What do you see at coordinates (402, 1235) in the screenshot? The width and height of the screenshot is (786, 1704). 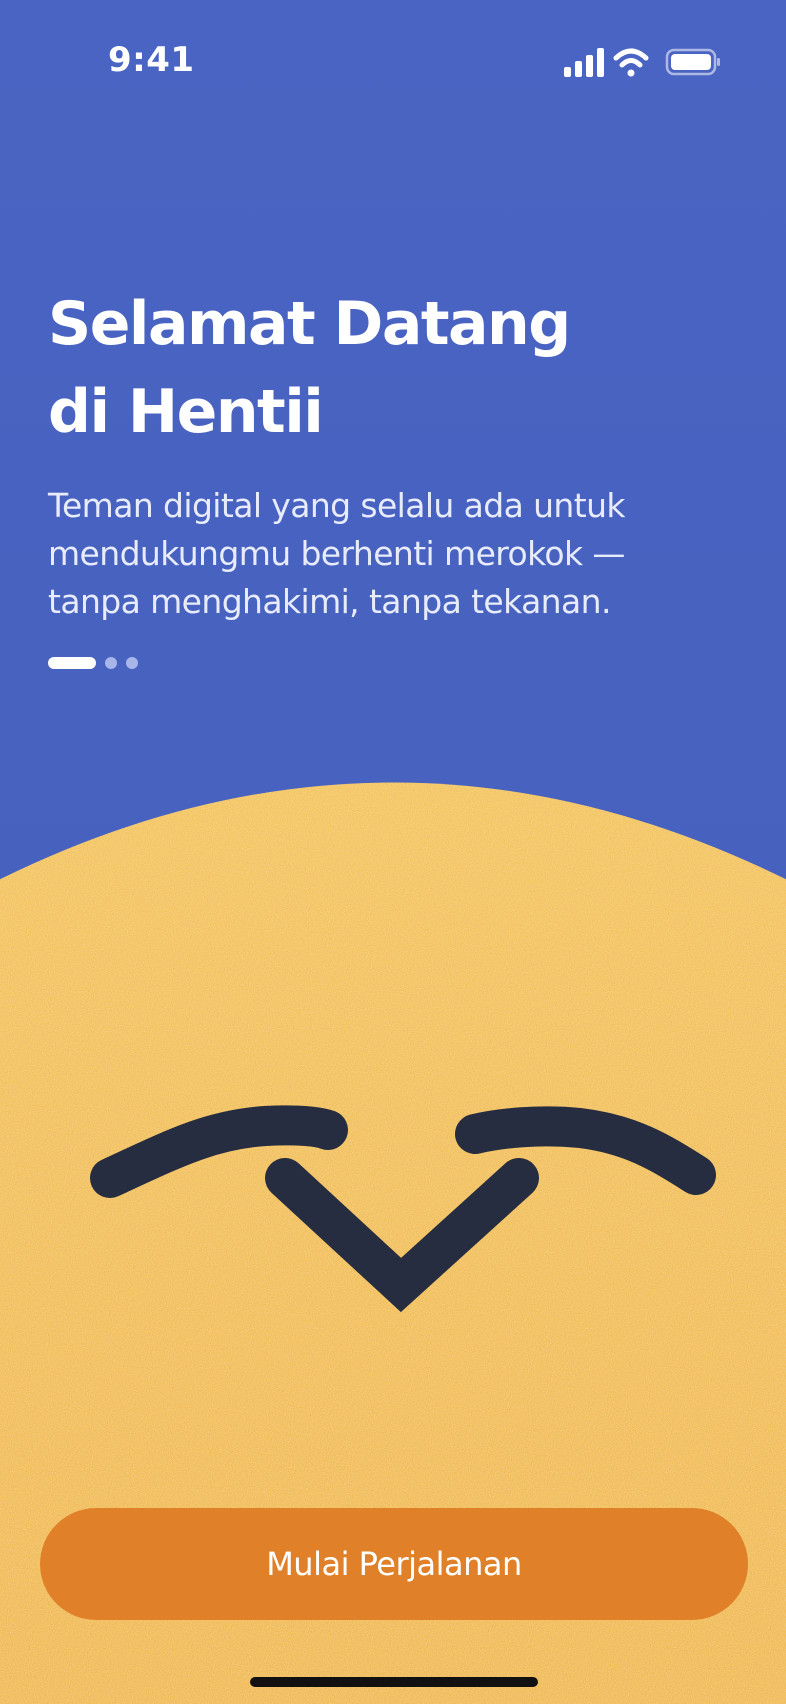 I see `smile-mouth` at bounding box center [402, 1235].